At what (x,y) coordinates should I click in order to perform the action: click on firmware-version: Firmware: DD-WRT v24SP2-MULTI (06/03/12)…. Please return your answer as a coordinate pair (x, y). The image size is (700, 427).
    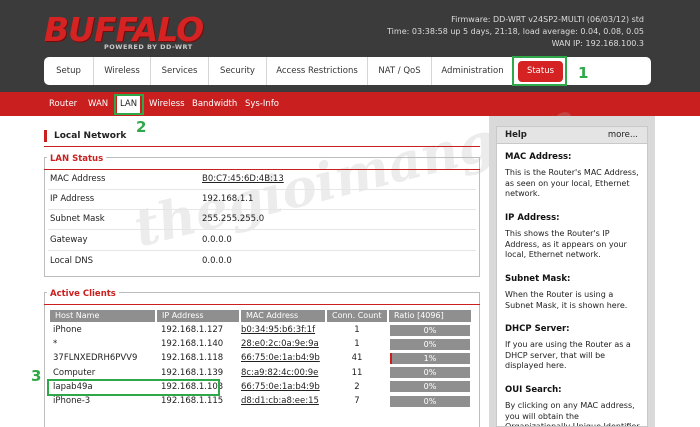
    Looking at the image, I should click on (547, 19).